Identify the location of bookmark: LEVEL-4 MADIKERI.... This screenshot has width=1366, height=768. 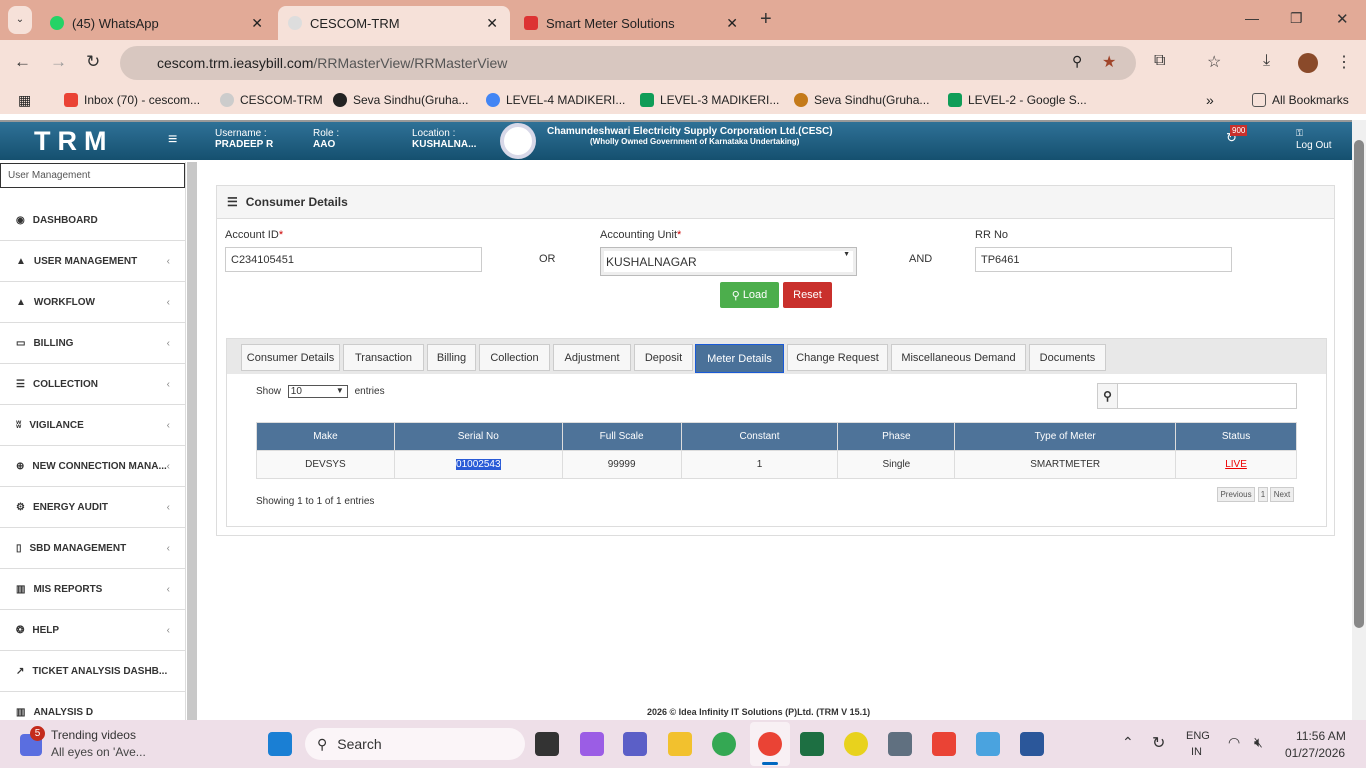
(555, 100).